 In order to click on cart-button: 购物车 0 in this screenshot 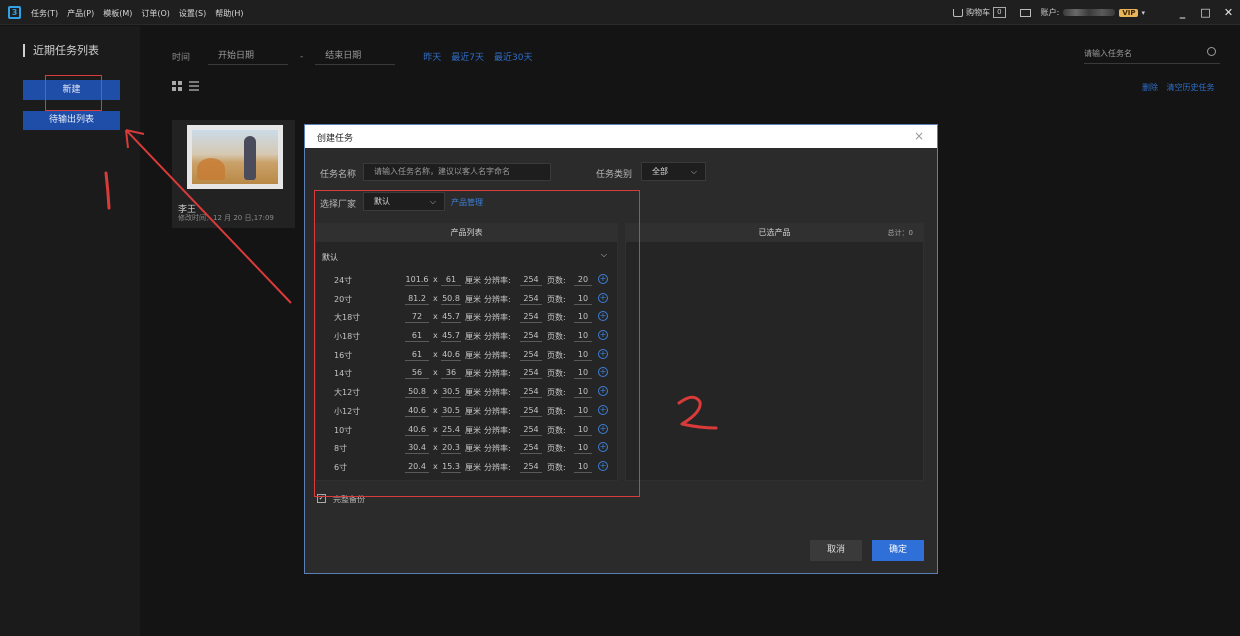, I will do `click(979, 12)`.